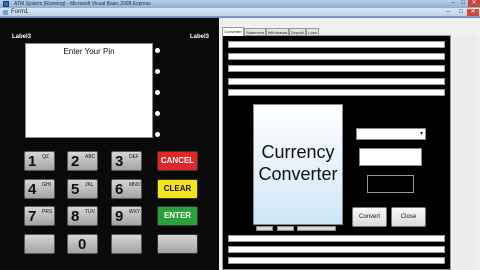 Image resolution: width=480 pixels, height=270 pixels. Describe the element at coordinates (390, 157) in the screenshot. I see `amount-input` at that location.